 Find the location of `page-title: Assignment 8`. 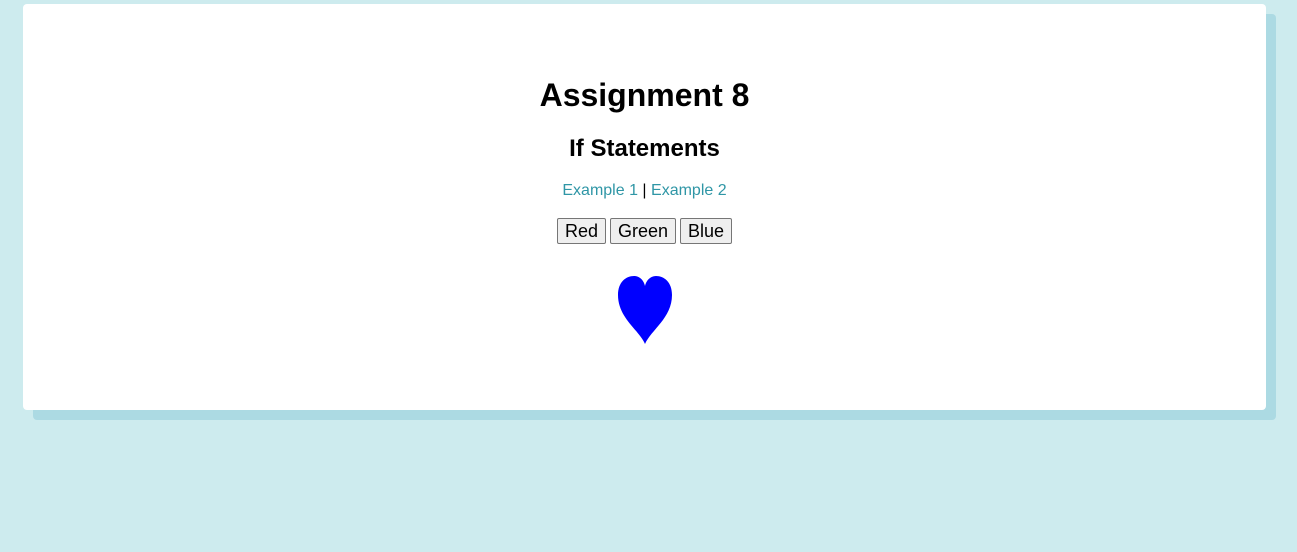

page-title: Assignment 8 is located at coordinates (644, 95).